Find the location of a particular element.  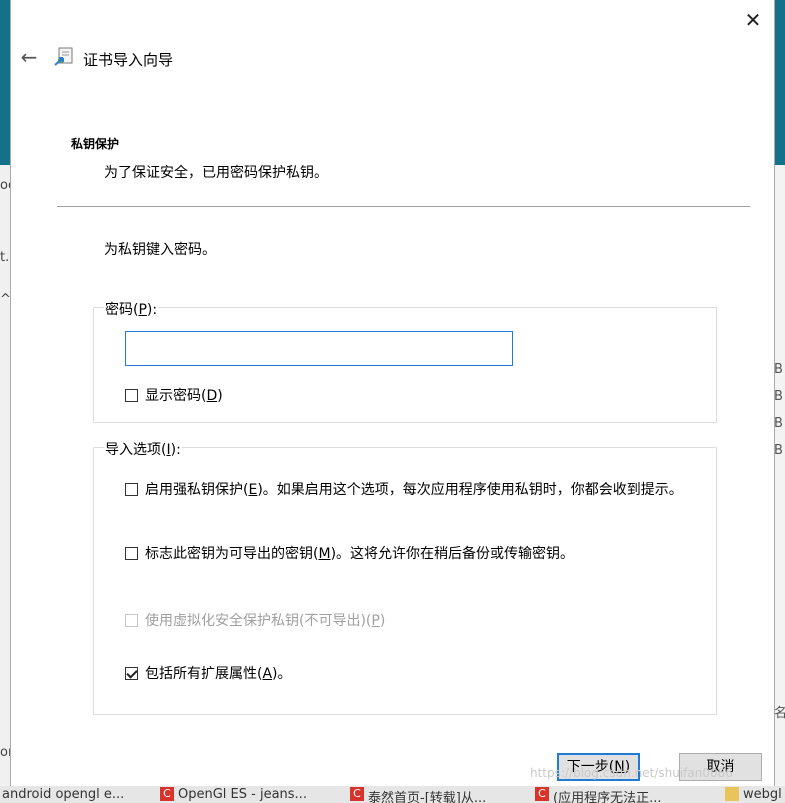

wizard-title: 证书导入向导 is located at coordinates (128, 60).